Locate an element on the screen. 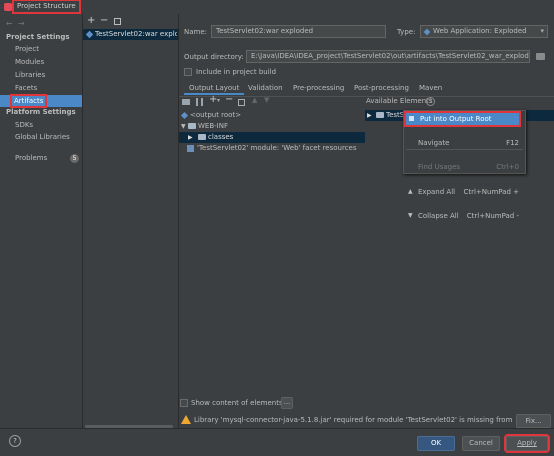  module-folder-icon is located at coordinates (380, 115).